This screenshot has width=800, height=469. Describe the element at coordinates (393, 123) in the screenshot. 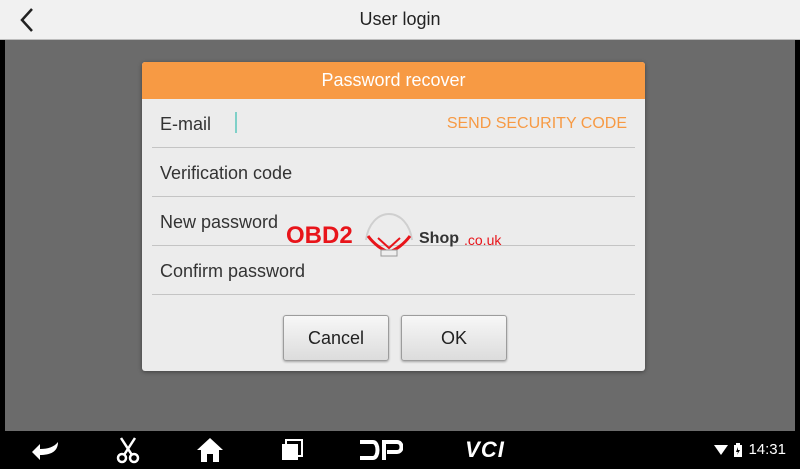

I see `email-row: E-mail SEND SECURITY CODE` at that location.